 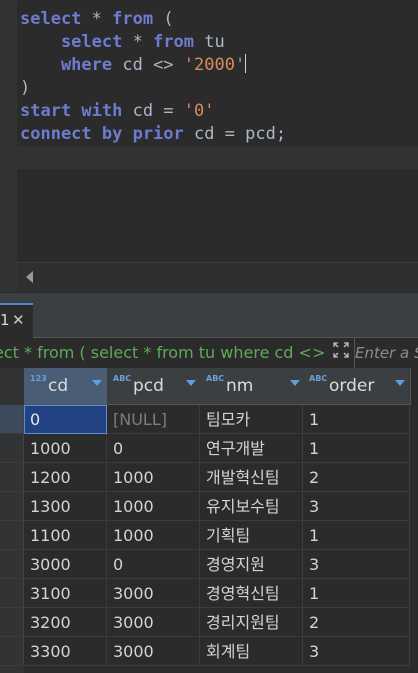 I want to click on table-cell-cd: 0, so click(x=65, y=419).